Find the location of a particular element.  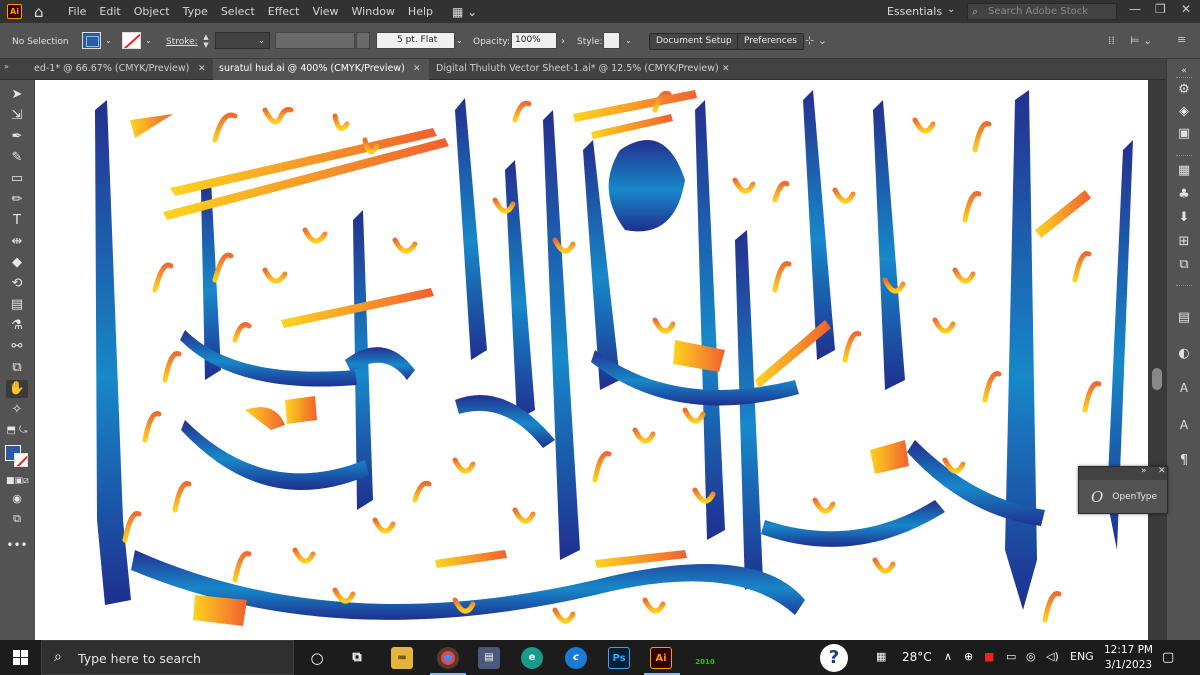

arrange-documents-icon: ▦ ⌄ is located at coordinates (464, 12).